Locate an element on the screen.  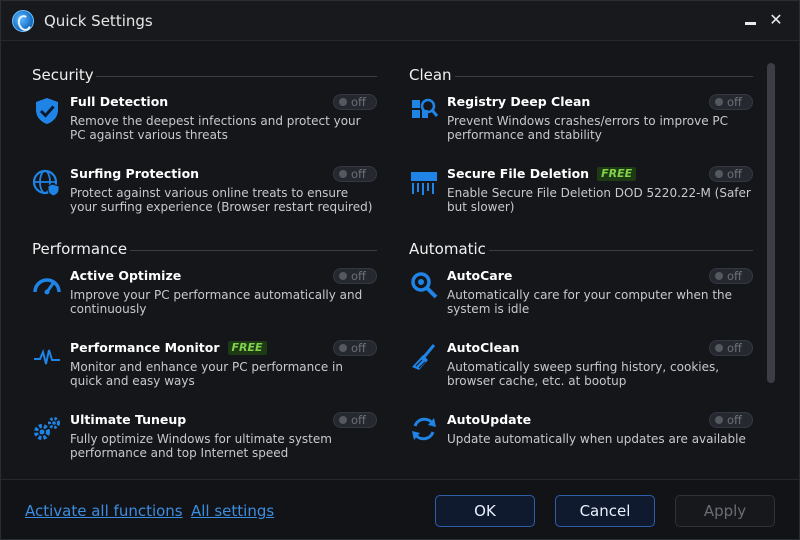
setting-name: AutoClean is located at coordinates (483, 347).